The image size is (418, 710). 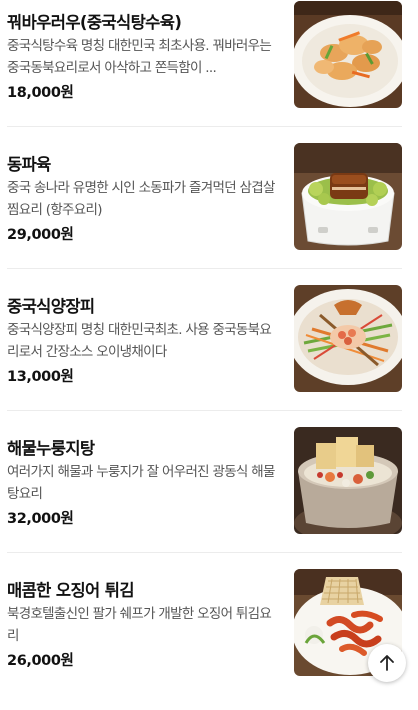 I want to click on menu-item-name: 해물누룽지탕, so click(x=51, y=448).